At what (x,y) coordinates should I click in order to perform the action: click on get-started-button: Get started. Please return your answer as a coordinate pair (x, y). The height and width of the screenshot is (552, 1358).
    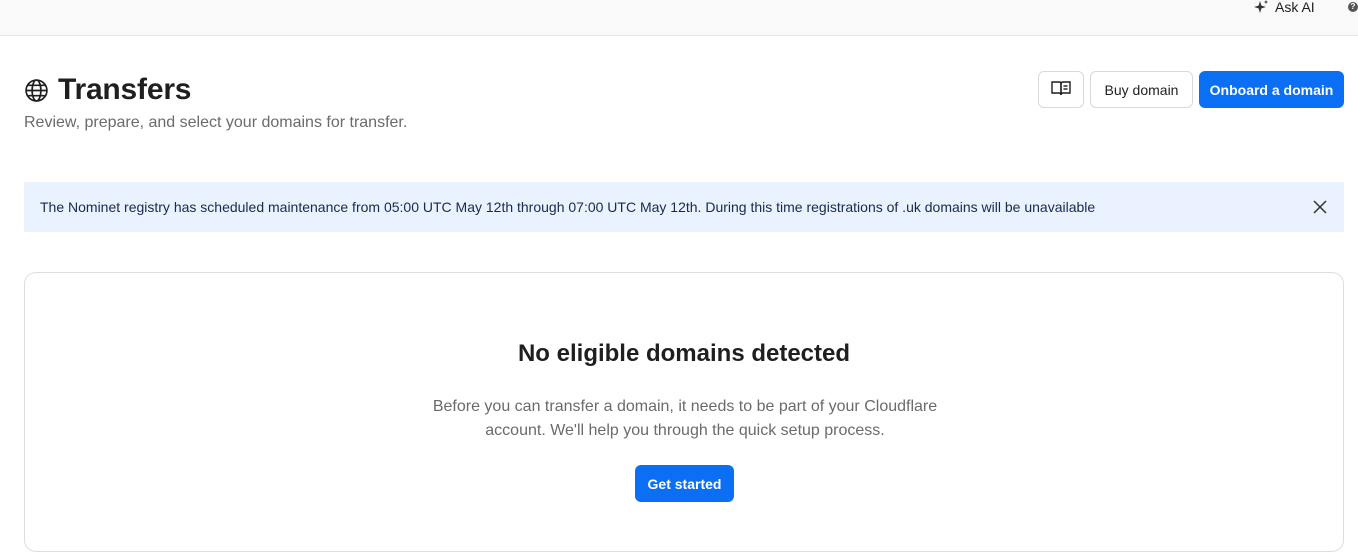
    Looking at the image, I should click on (684, 483).